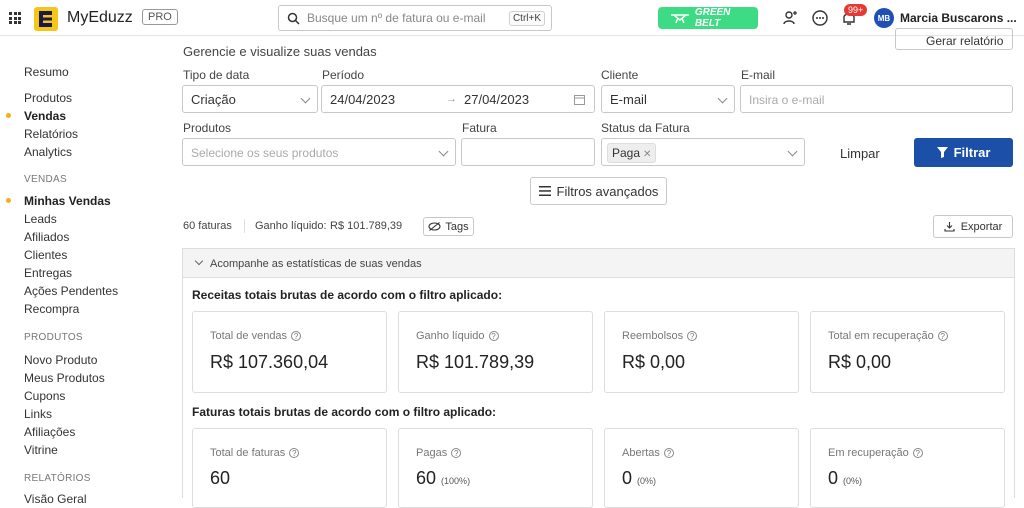 The height and width of the screenshot is (508, 1024). What do you see at coordinates (907, 352) in the screenshot?
I see `stat-card-total-recuperacao: Total em recuperação? R$ 0,00` at bounding box center [907, 352].